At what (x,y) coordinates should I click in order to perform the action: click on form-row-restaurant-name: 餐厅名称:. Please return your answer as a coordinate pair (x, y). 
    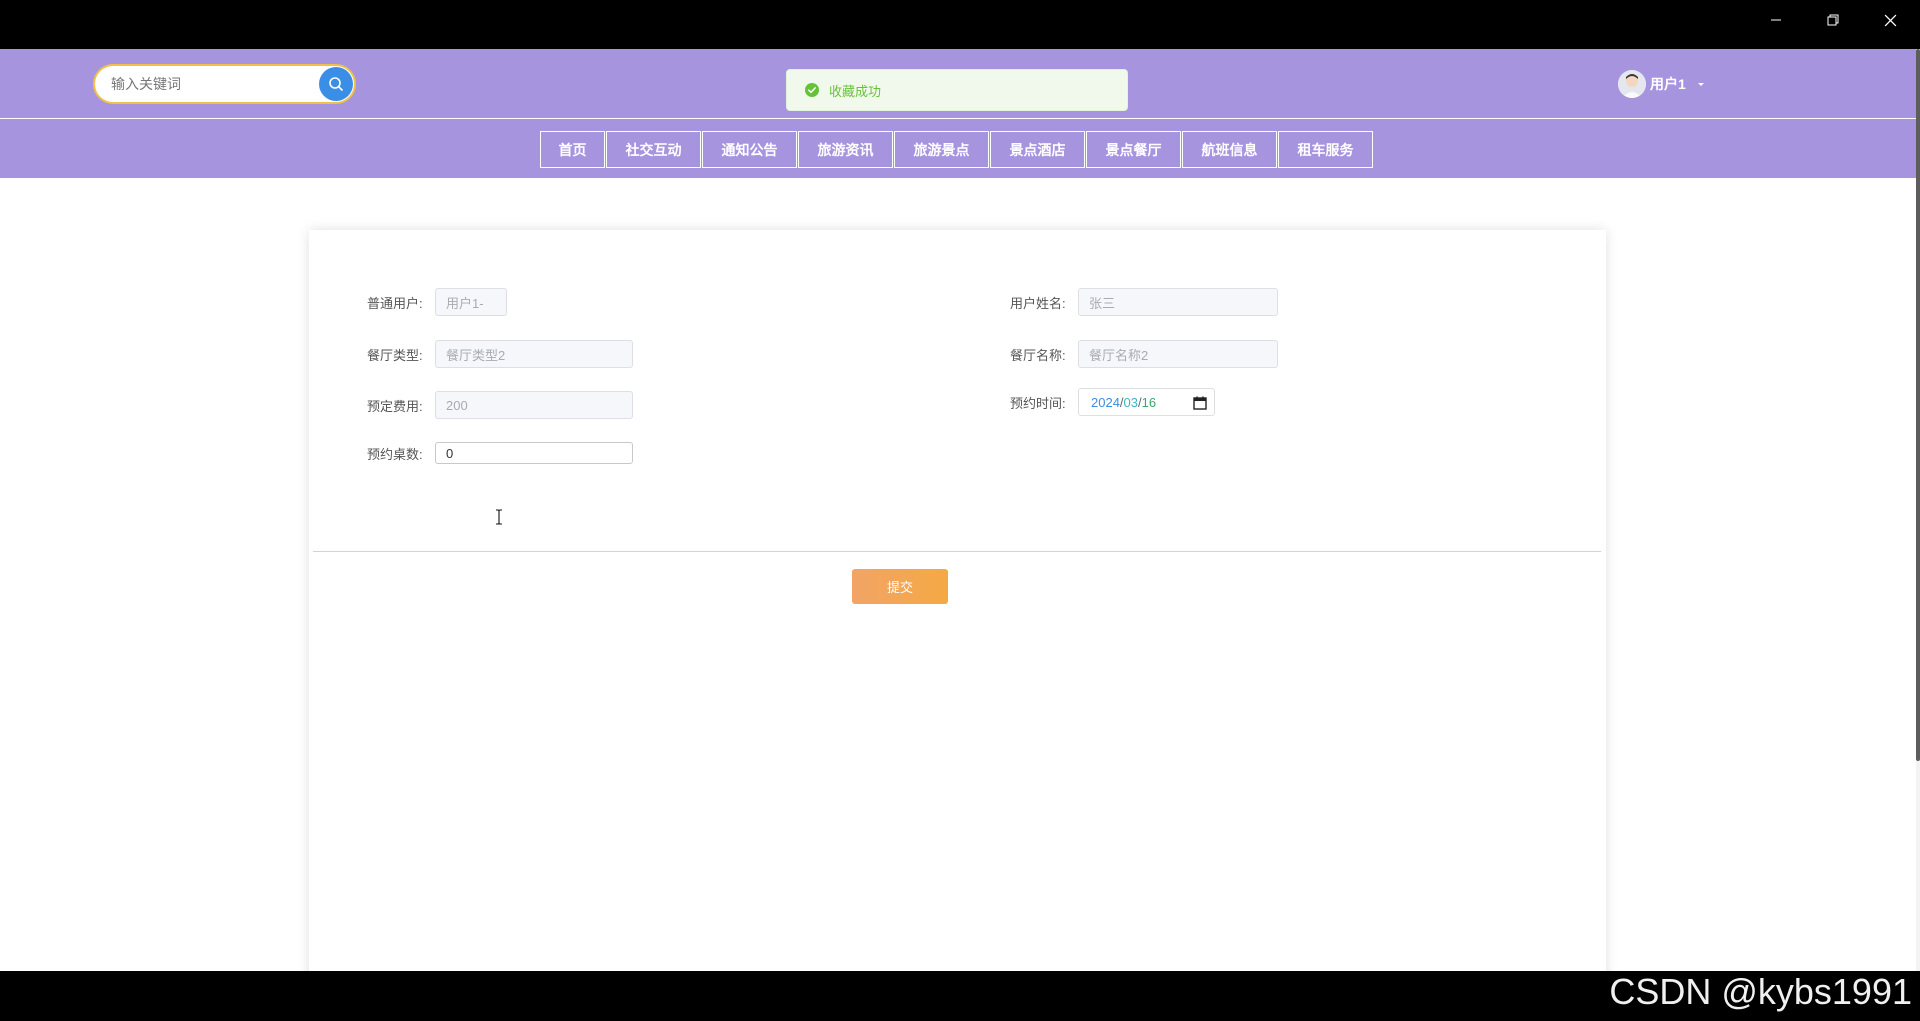
    Looking at the image, I should click on (1144, 354).